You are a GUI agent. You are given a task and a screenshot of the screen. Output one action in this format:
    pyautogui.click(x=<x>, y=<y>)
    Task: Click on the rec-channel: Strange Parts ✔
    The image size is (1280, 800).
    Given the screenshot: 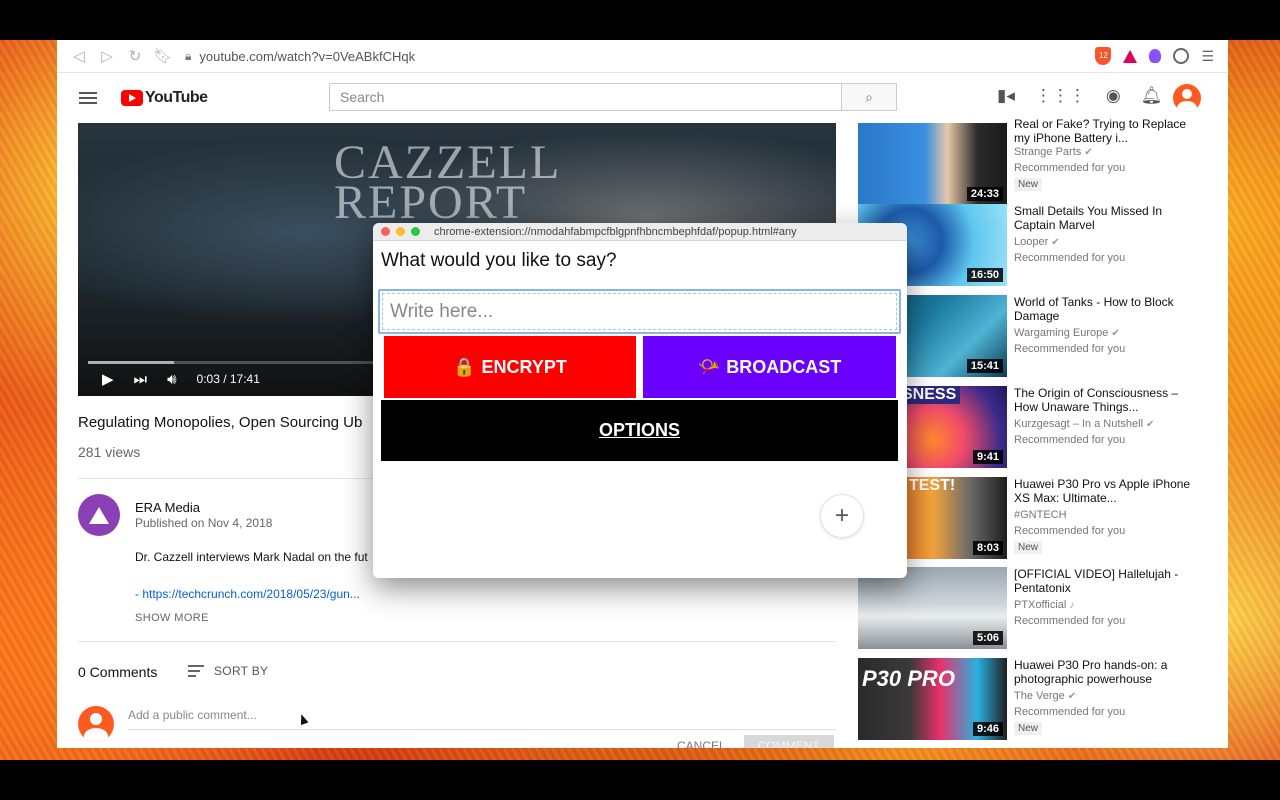 What is the action you would take?
    pyautogui.click(x=1053, y=152)
    